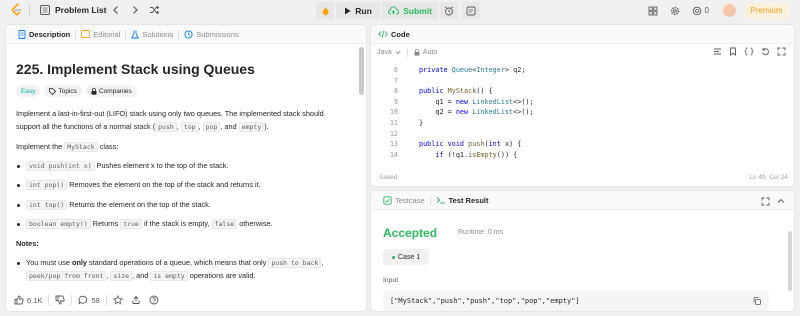 The width and height of the screenshot is (800, 316). I want to click on like-count: 6.1K, so click(35, 300).